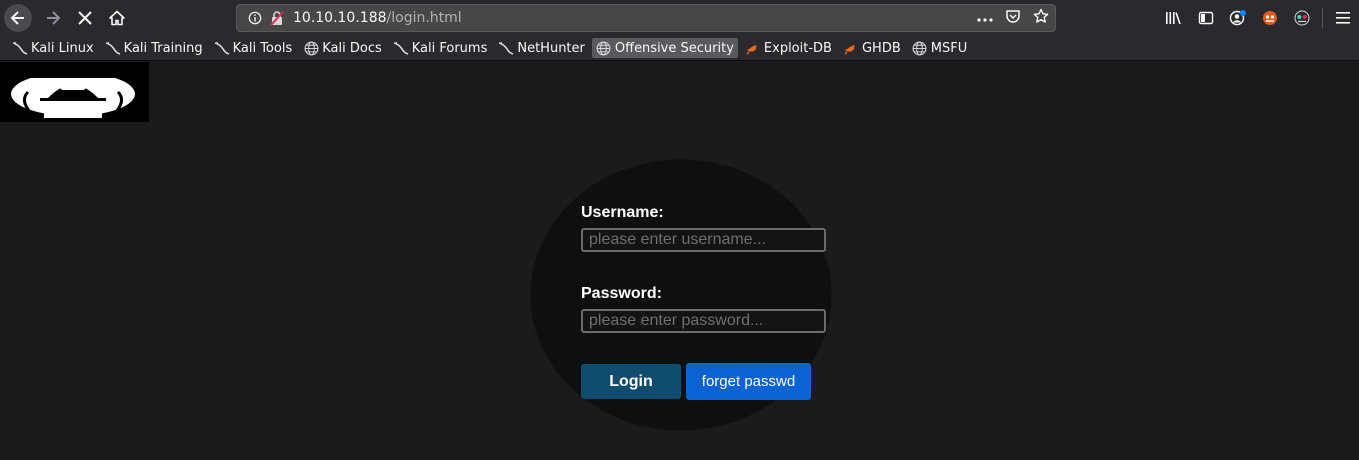  I want to click on bookmark-ghdb: GHDB, so click(872, 48).